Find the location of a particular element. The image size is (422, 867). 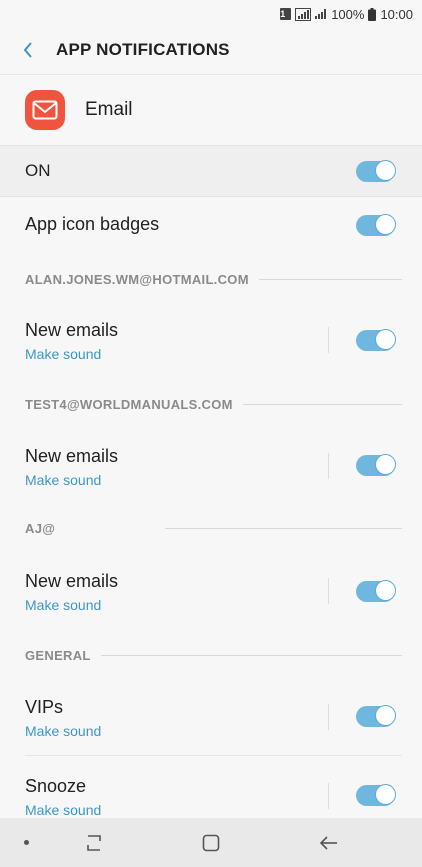

status-bar: 1 100% 10:00 is located at coordinates (211, 14).